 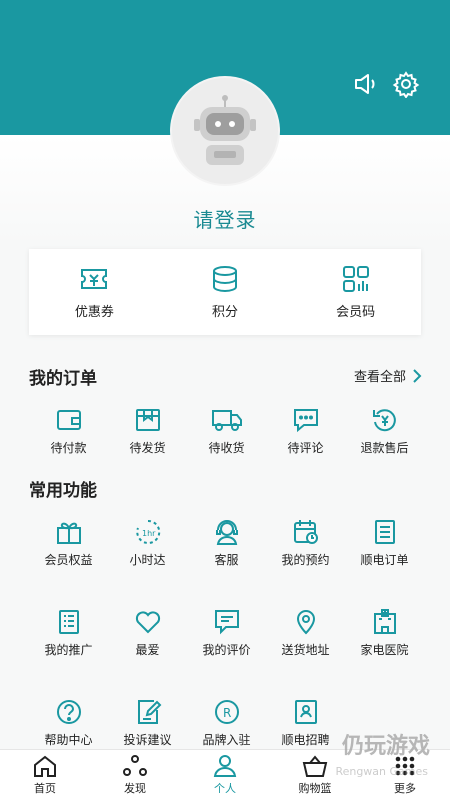 What do you see at coordinates (147, 740) in the screenshot?
I see `function-label: 投诉建议` at bounding box center [147, 740].